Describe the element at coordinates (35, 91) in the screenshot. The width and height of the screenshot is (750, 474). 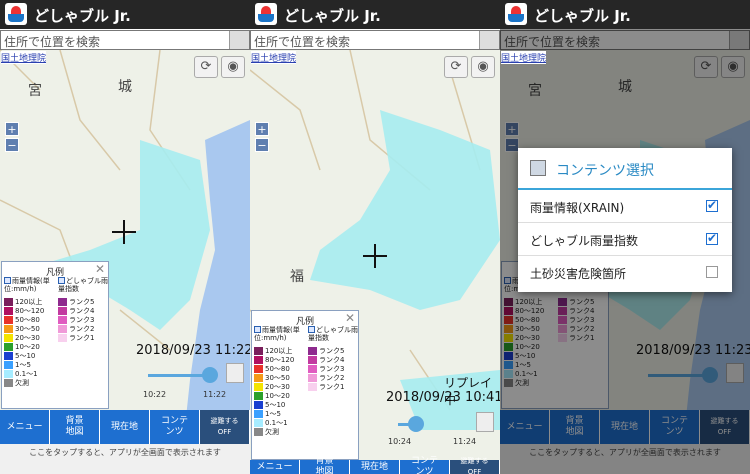
I see `map-label-miya: 宮` at that location.